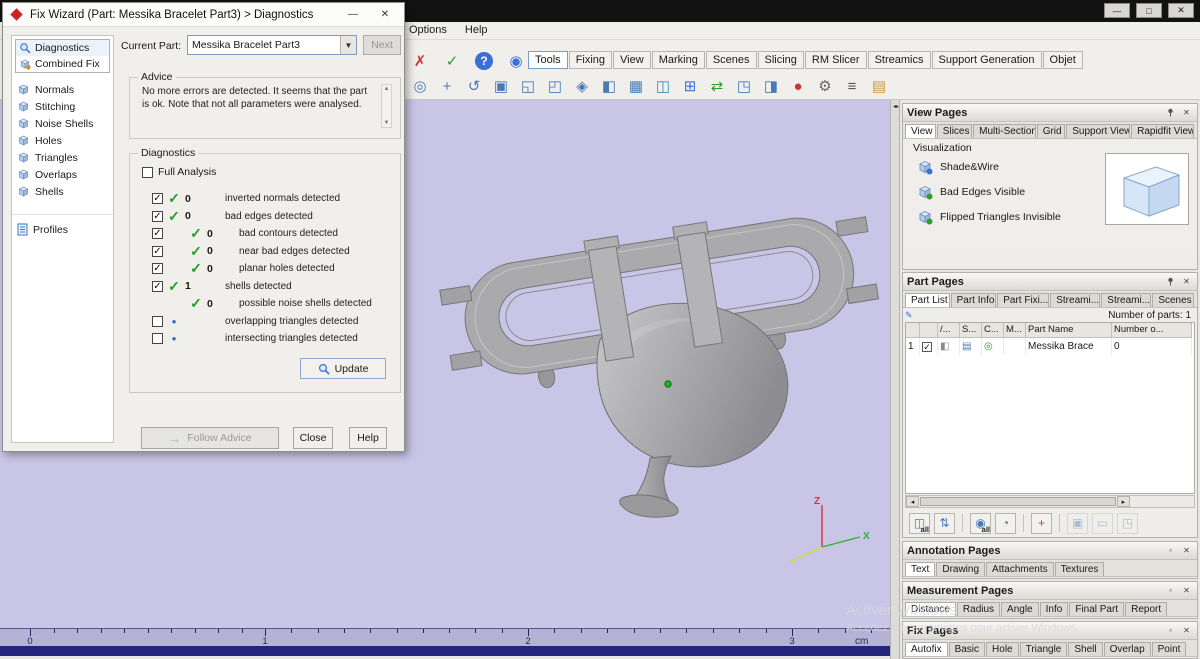  I want to click on wizard-nav-shells: Shells, so click(62, 191).